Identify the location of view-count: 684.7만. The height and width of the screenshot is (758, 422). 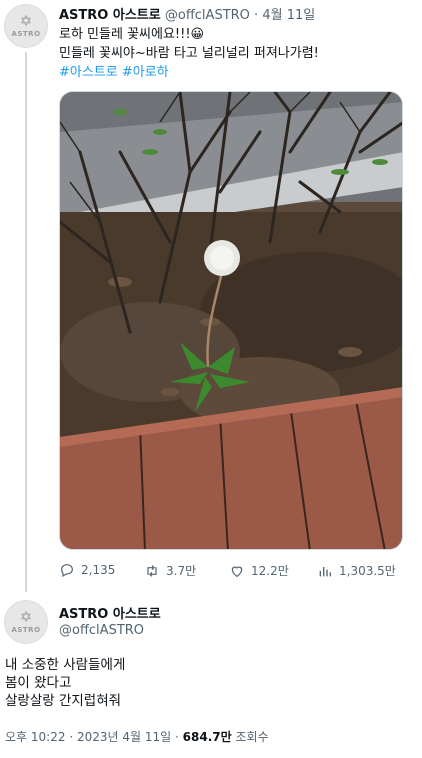
(207, 737).